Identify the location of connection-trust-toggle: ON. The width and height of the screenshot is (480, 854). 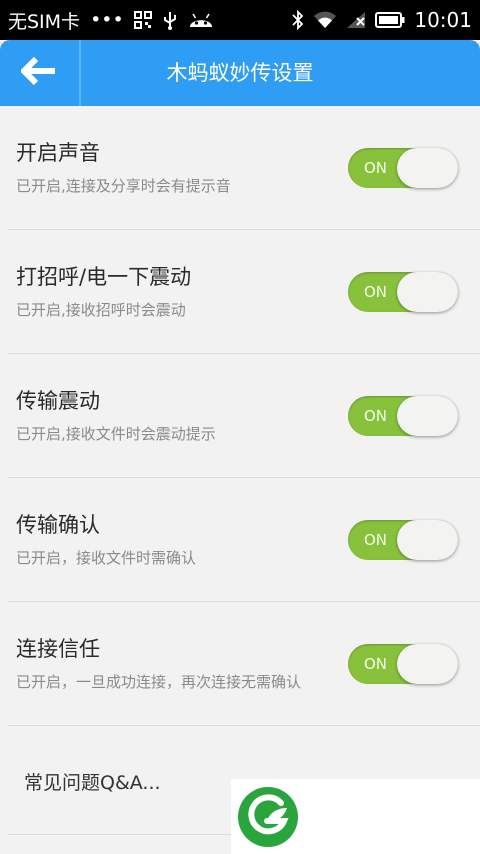
(403, 664).